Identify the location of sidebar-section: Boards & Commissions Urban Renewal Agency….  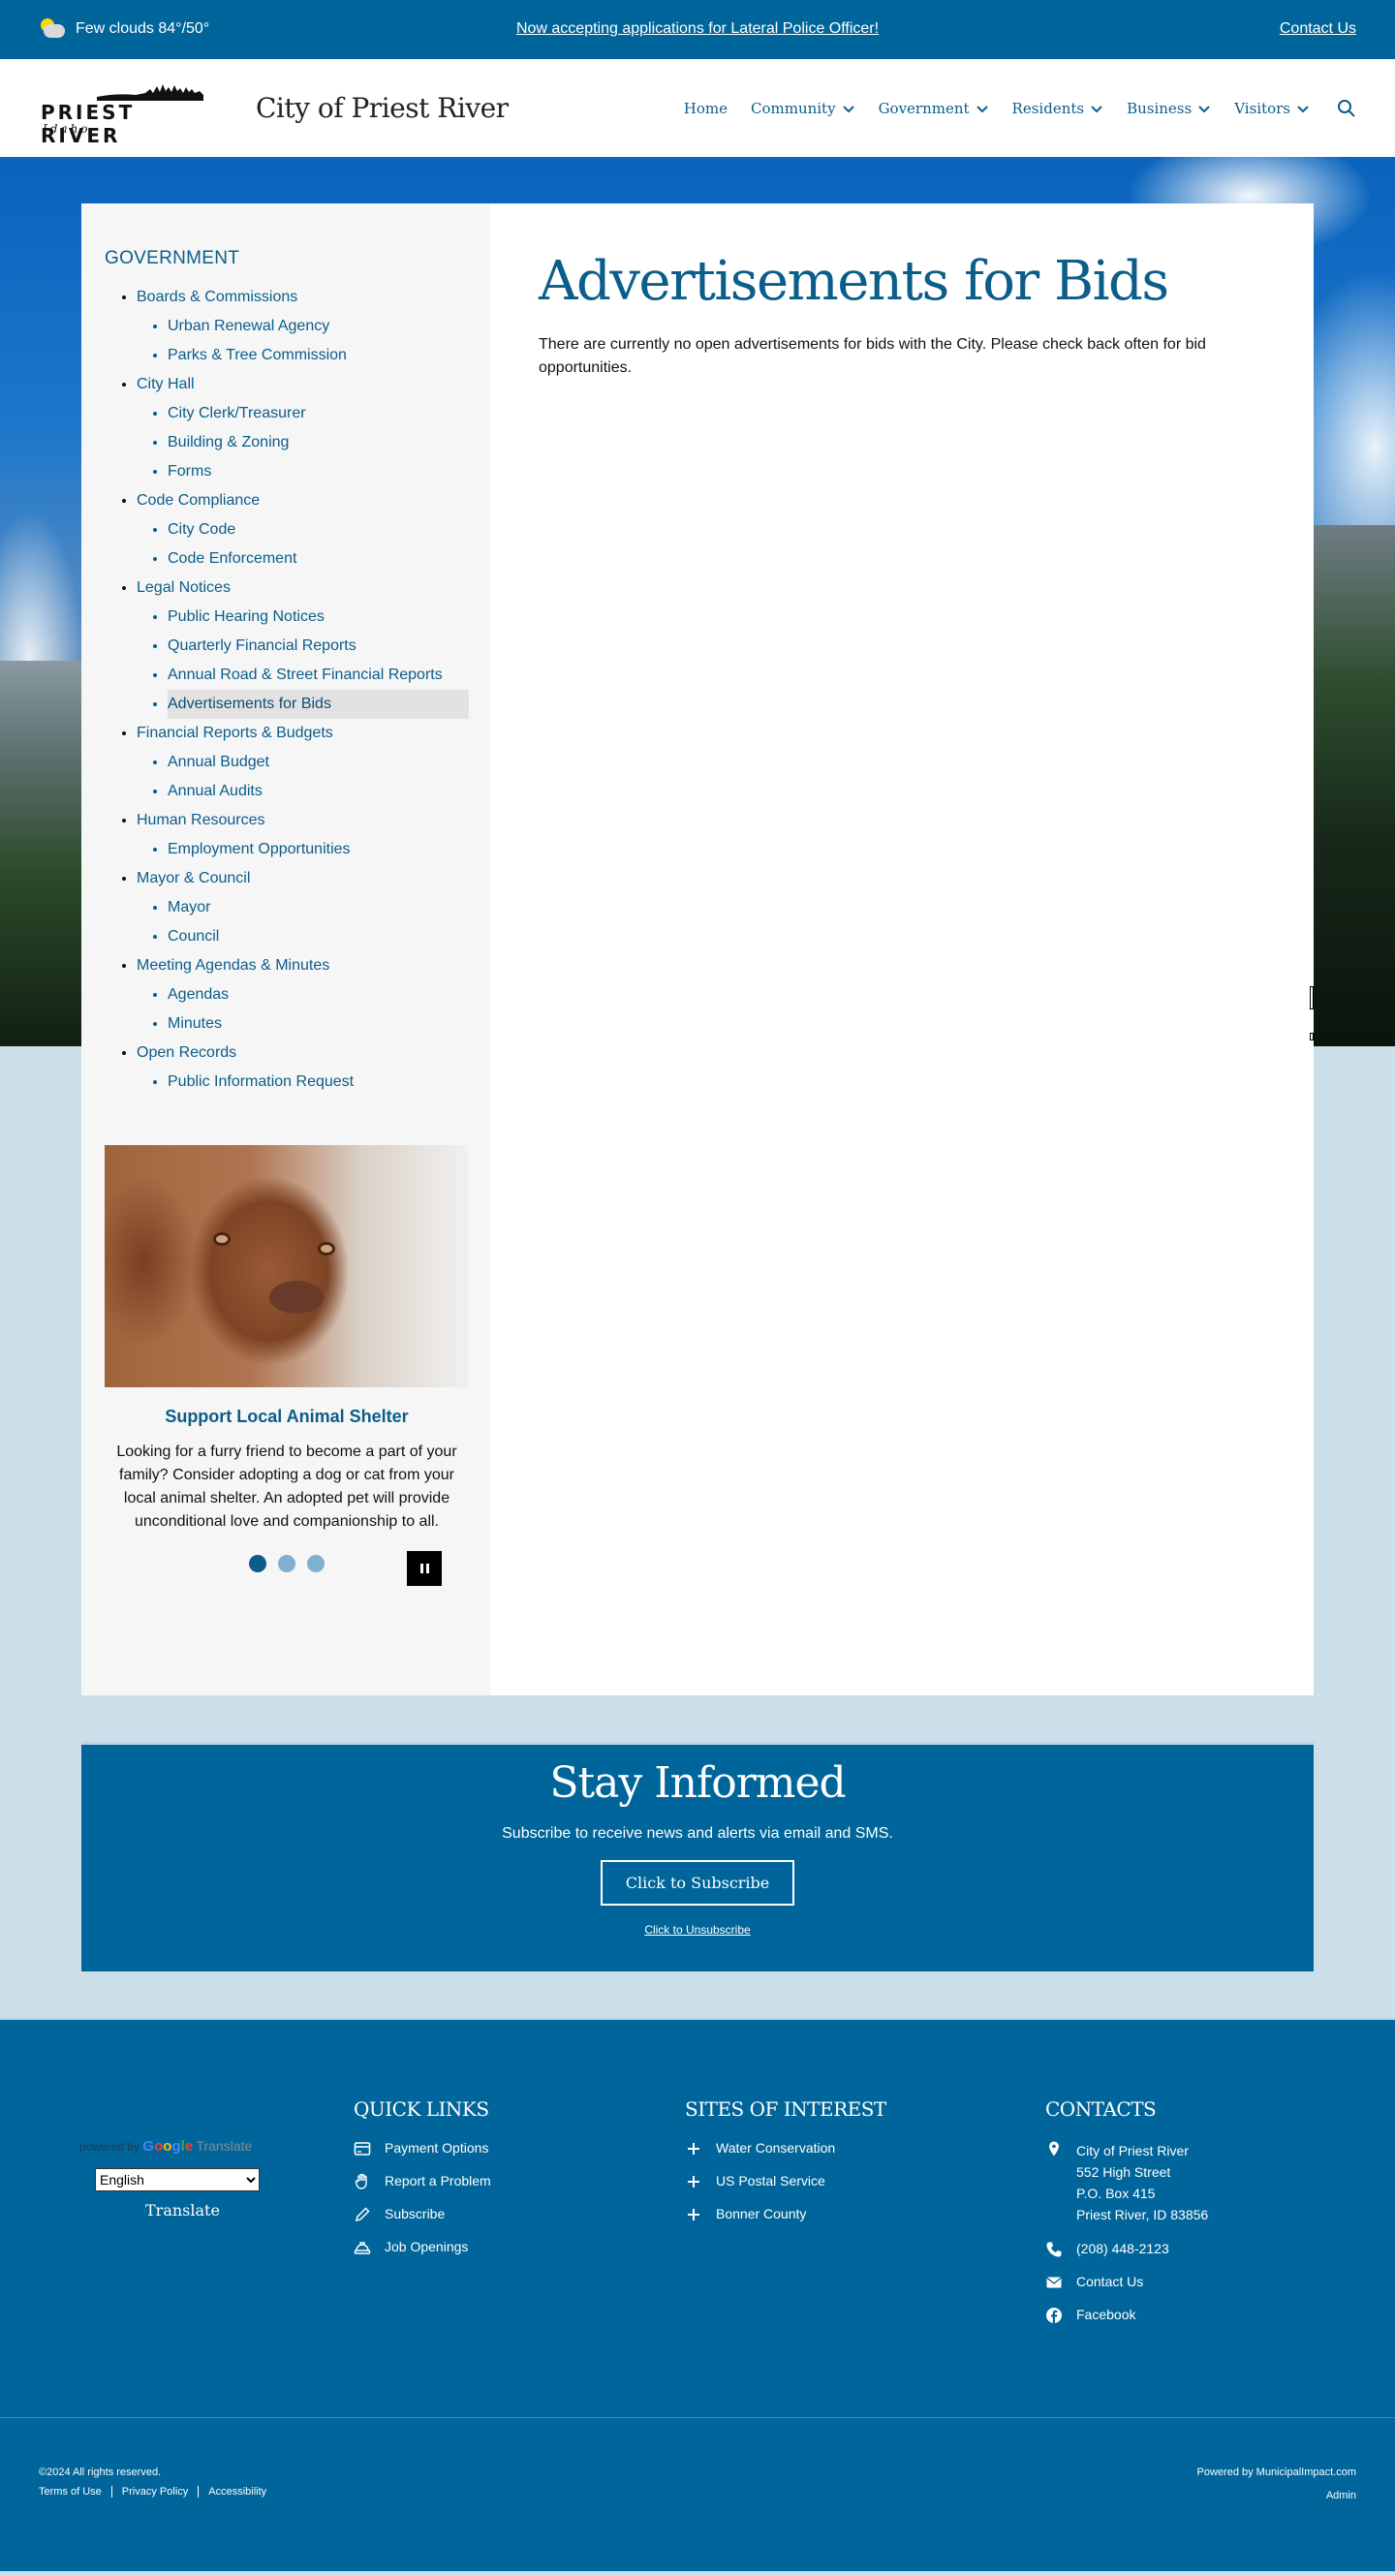
(303, 326).